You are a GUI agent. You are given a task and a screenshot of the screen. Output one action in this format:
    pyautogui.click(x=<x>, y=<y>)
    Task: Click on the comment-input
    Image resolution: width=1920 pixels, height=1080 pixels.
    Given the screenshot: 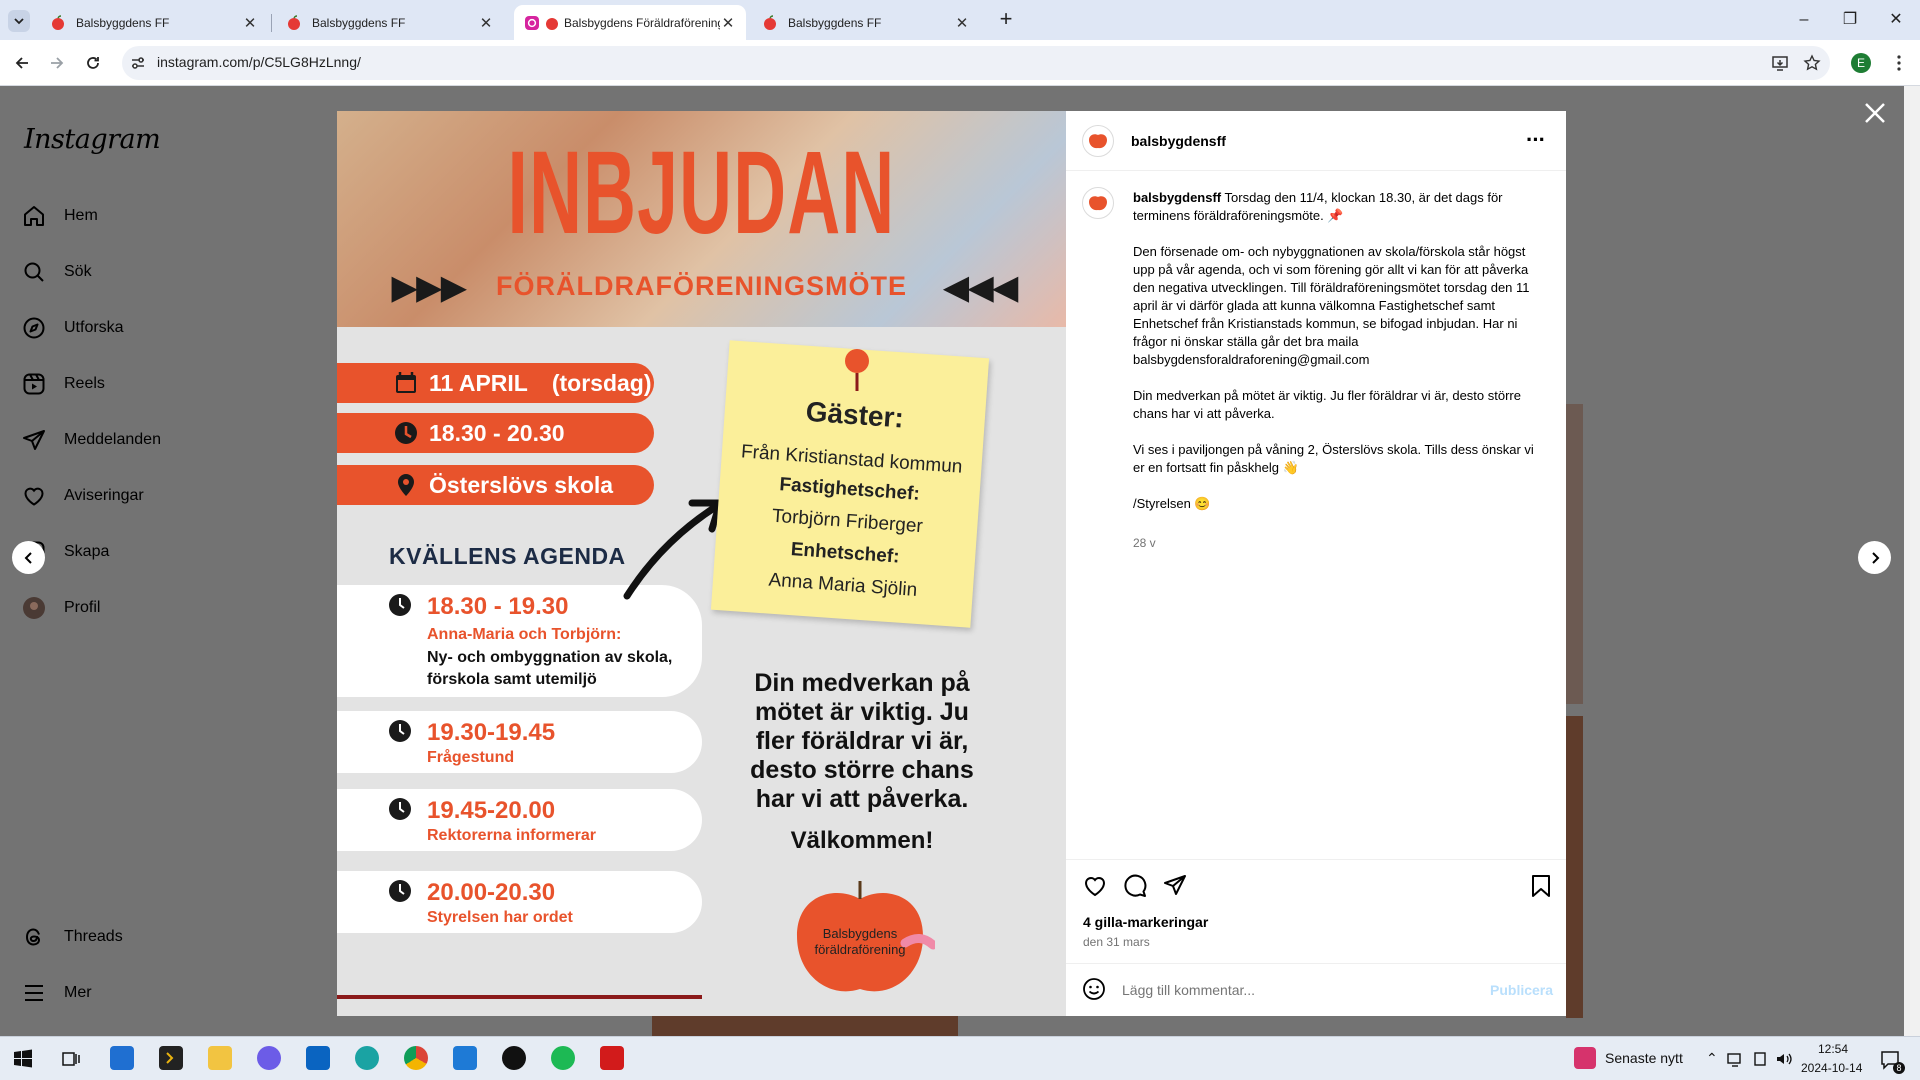 What is the action you would take?
    pyautogui.click(x=1292, y=990)
    